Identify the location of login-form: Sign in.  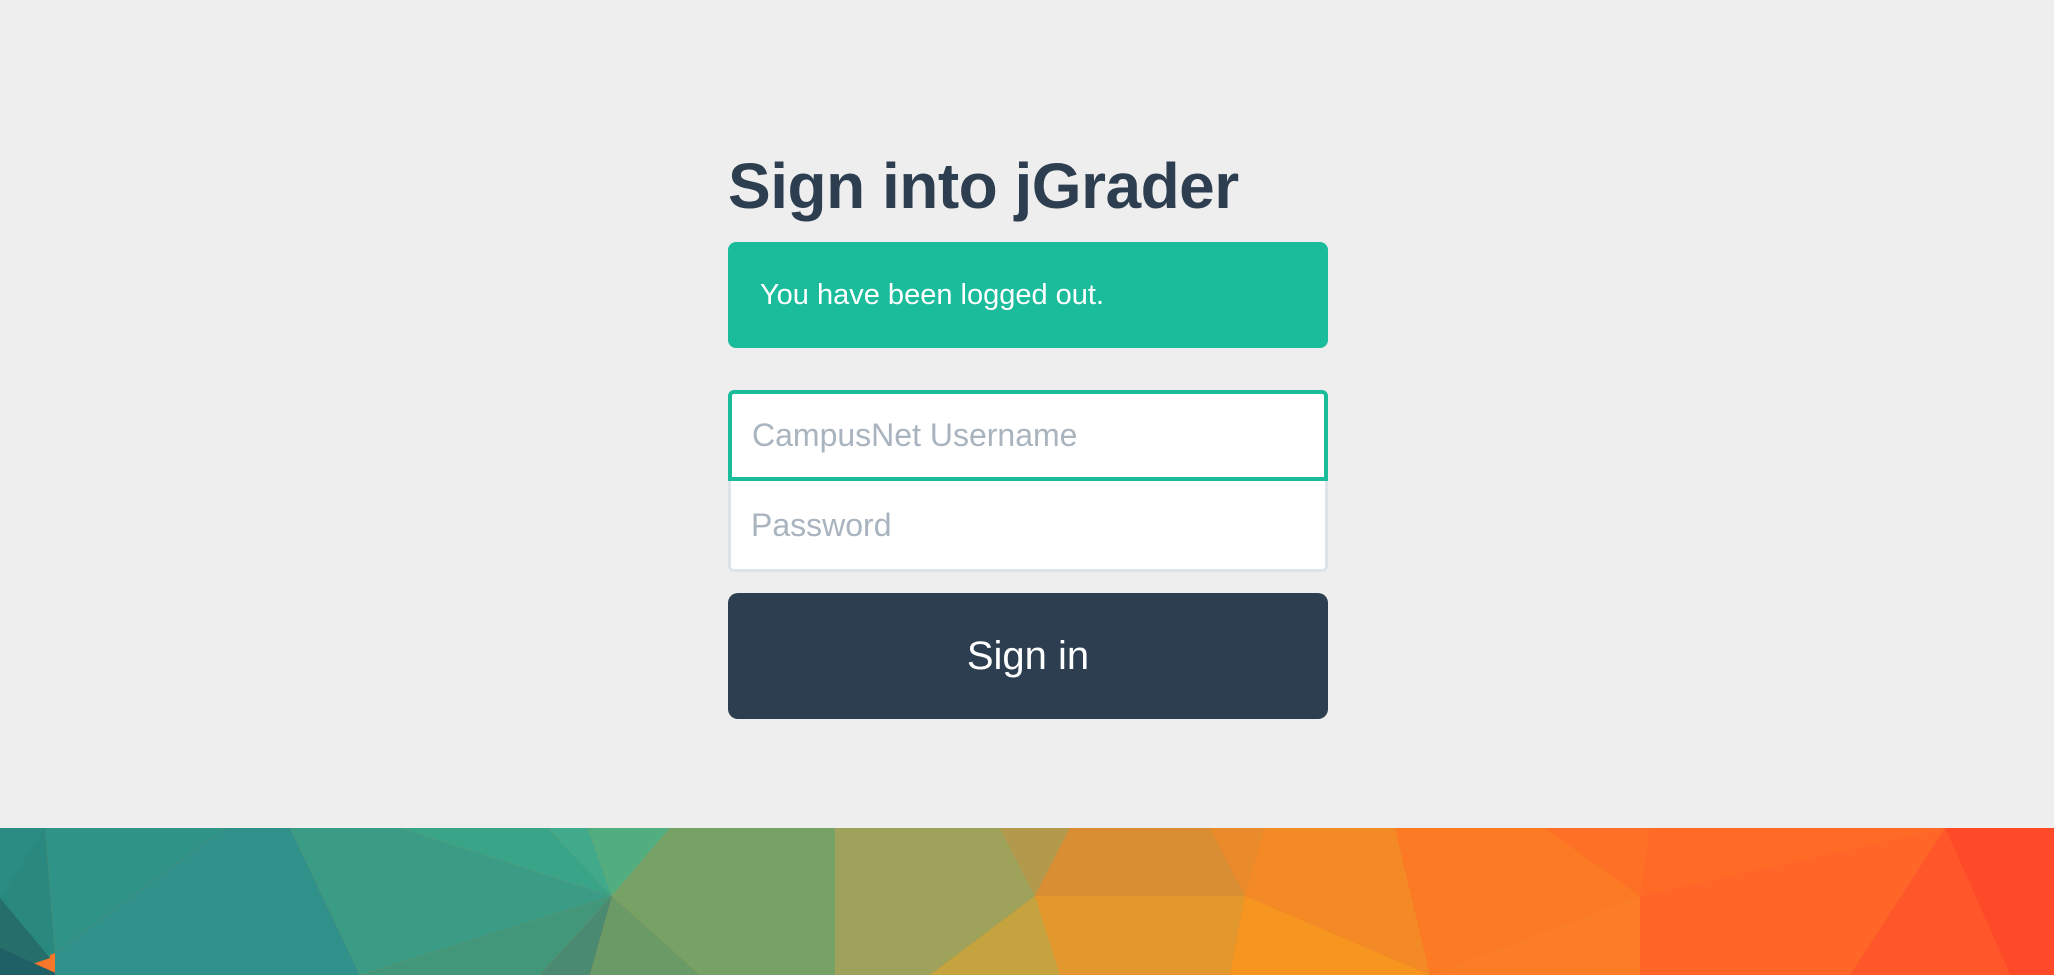
(1028, 554).